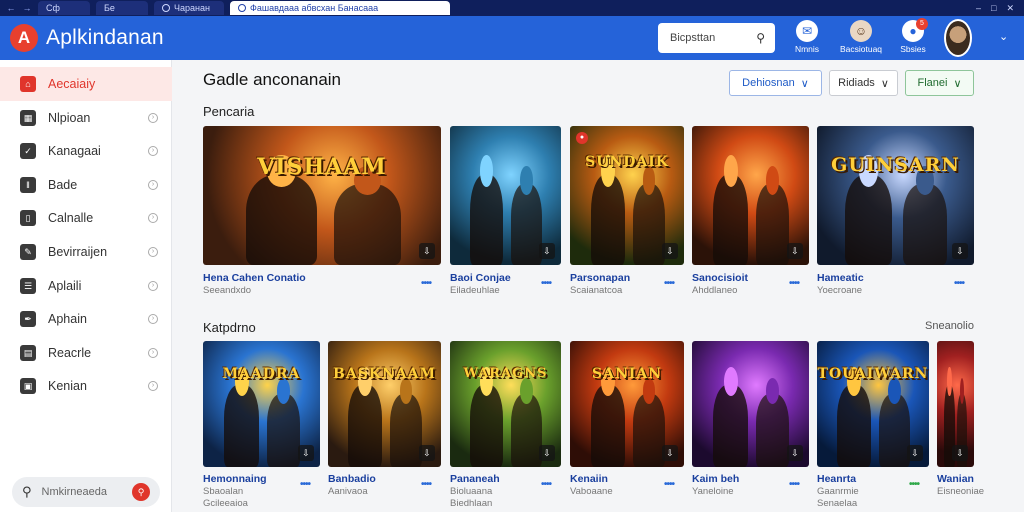 The width and height of the screenshot is (1024, 512). What do you see at coordinates (715, 479) in the screenshot?
I see `game-title: Kaim beh` at bounding box center [715, 479].